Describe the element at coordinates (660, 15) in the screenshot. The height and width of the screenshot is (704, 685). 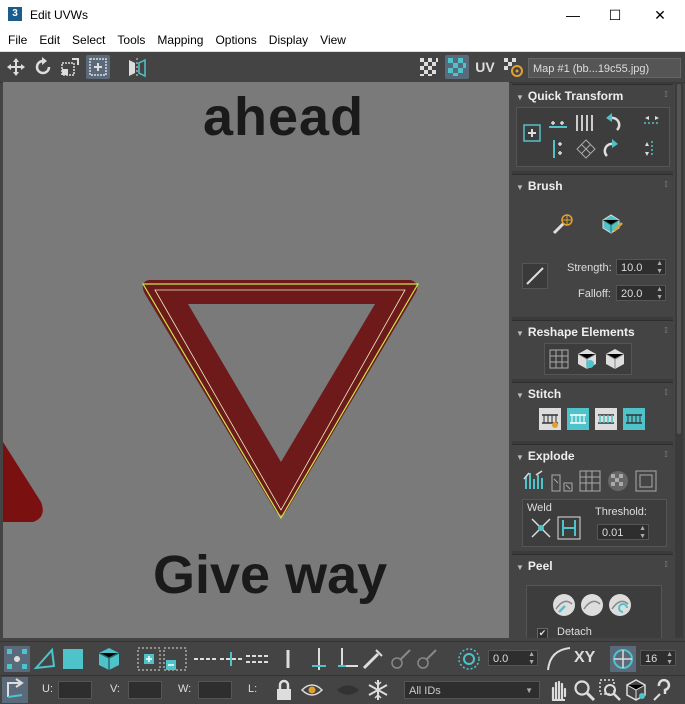
I see `close-button: ✕` at that location.